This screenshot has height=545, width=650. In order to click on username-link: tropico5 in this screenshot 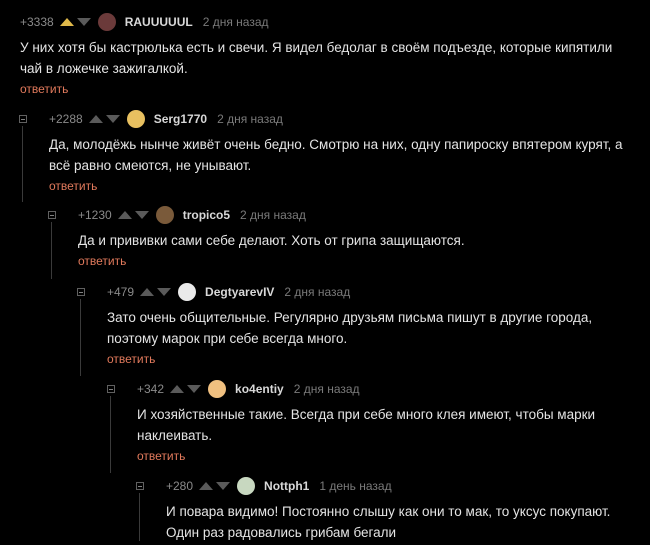, I will do `click(206, 215)`.